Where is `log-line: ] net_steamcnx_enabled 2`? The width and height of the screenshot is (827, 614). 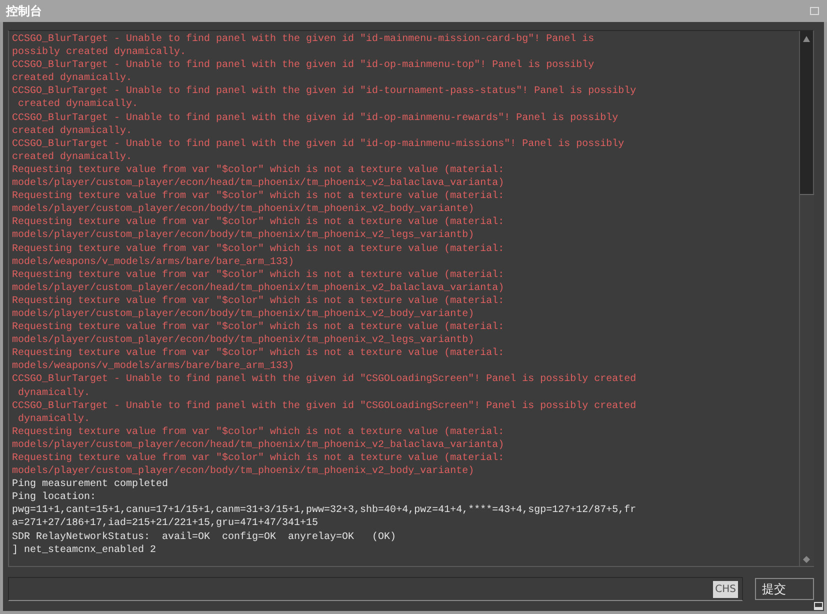 log-line: ] net_steamcnx_enabled 2 is located at coordinates (85, 550).